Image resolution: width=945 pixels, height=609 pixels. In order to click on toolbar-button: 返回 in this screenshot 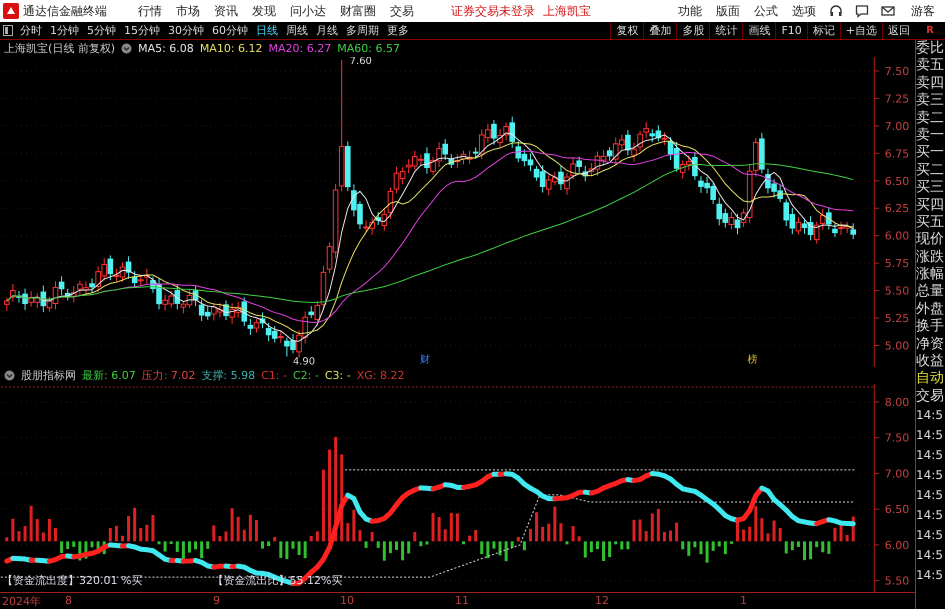, I will do `click(898, 30)`.